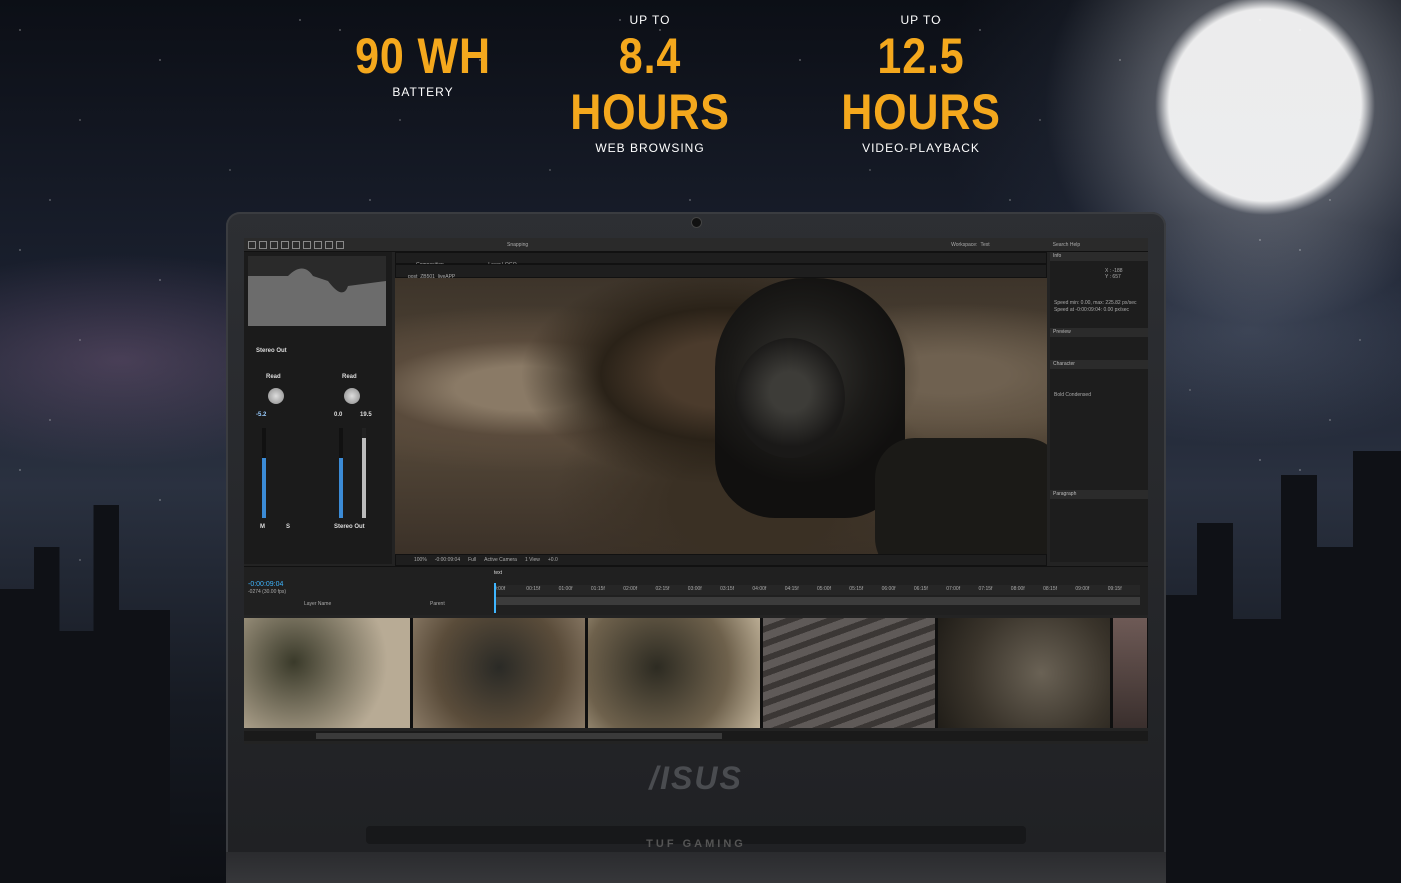 The height and width of the screenshot is (883, 1401). What do you see at coordinates (921, 148) in the screenshot?
I see `stat-label: VIDEO-PLAYBACK` at bounding box center [921, 148].